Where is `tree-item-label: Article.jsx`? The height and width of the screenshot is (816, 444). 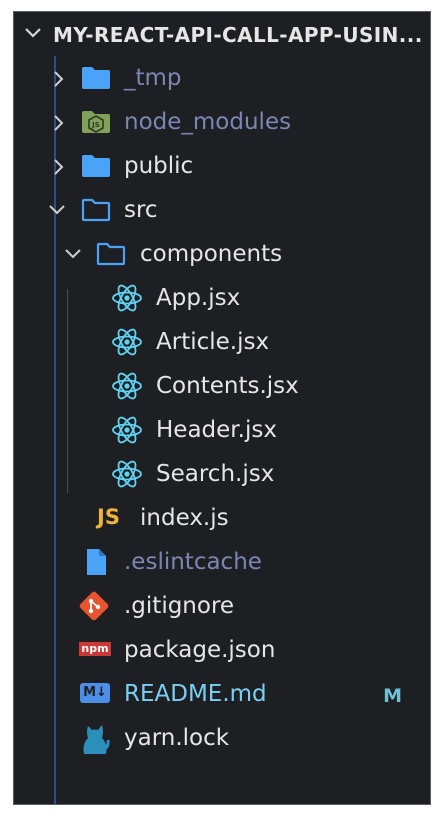
tree-item-label: Article.jsx is located at coordinates (213, 342).